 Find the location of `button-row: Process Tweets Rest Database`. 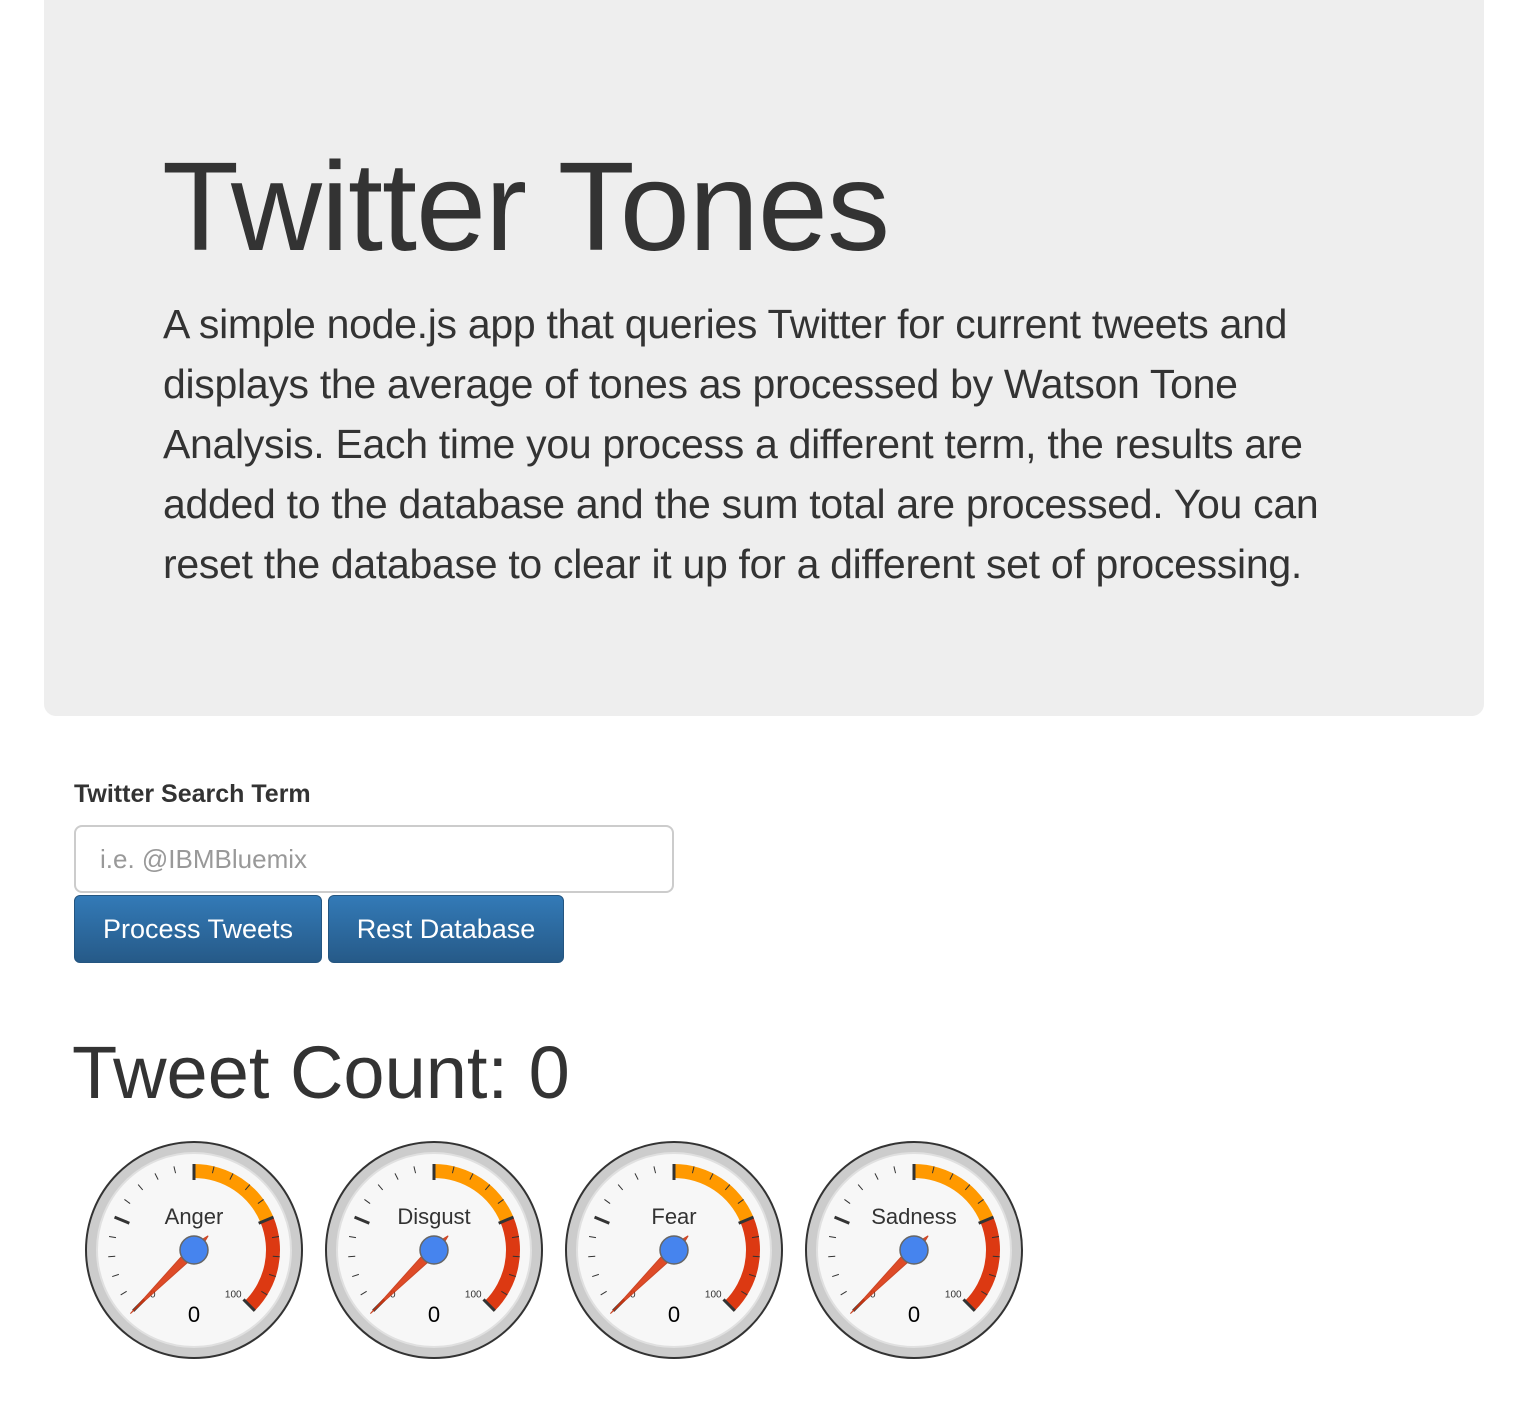

button-row: Process Tweets Rest Database is located at coordinates (374, 929).